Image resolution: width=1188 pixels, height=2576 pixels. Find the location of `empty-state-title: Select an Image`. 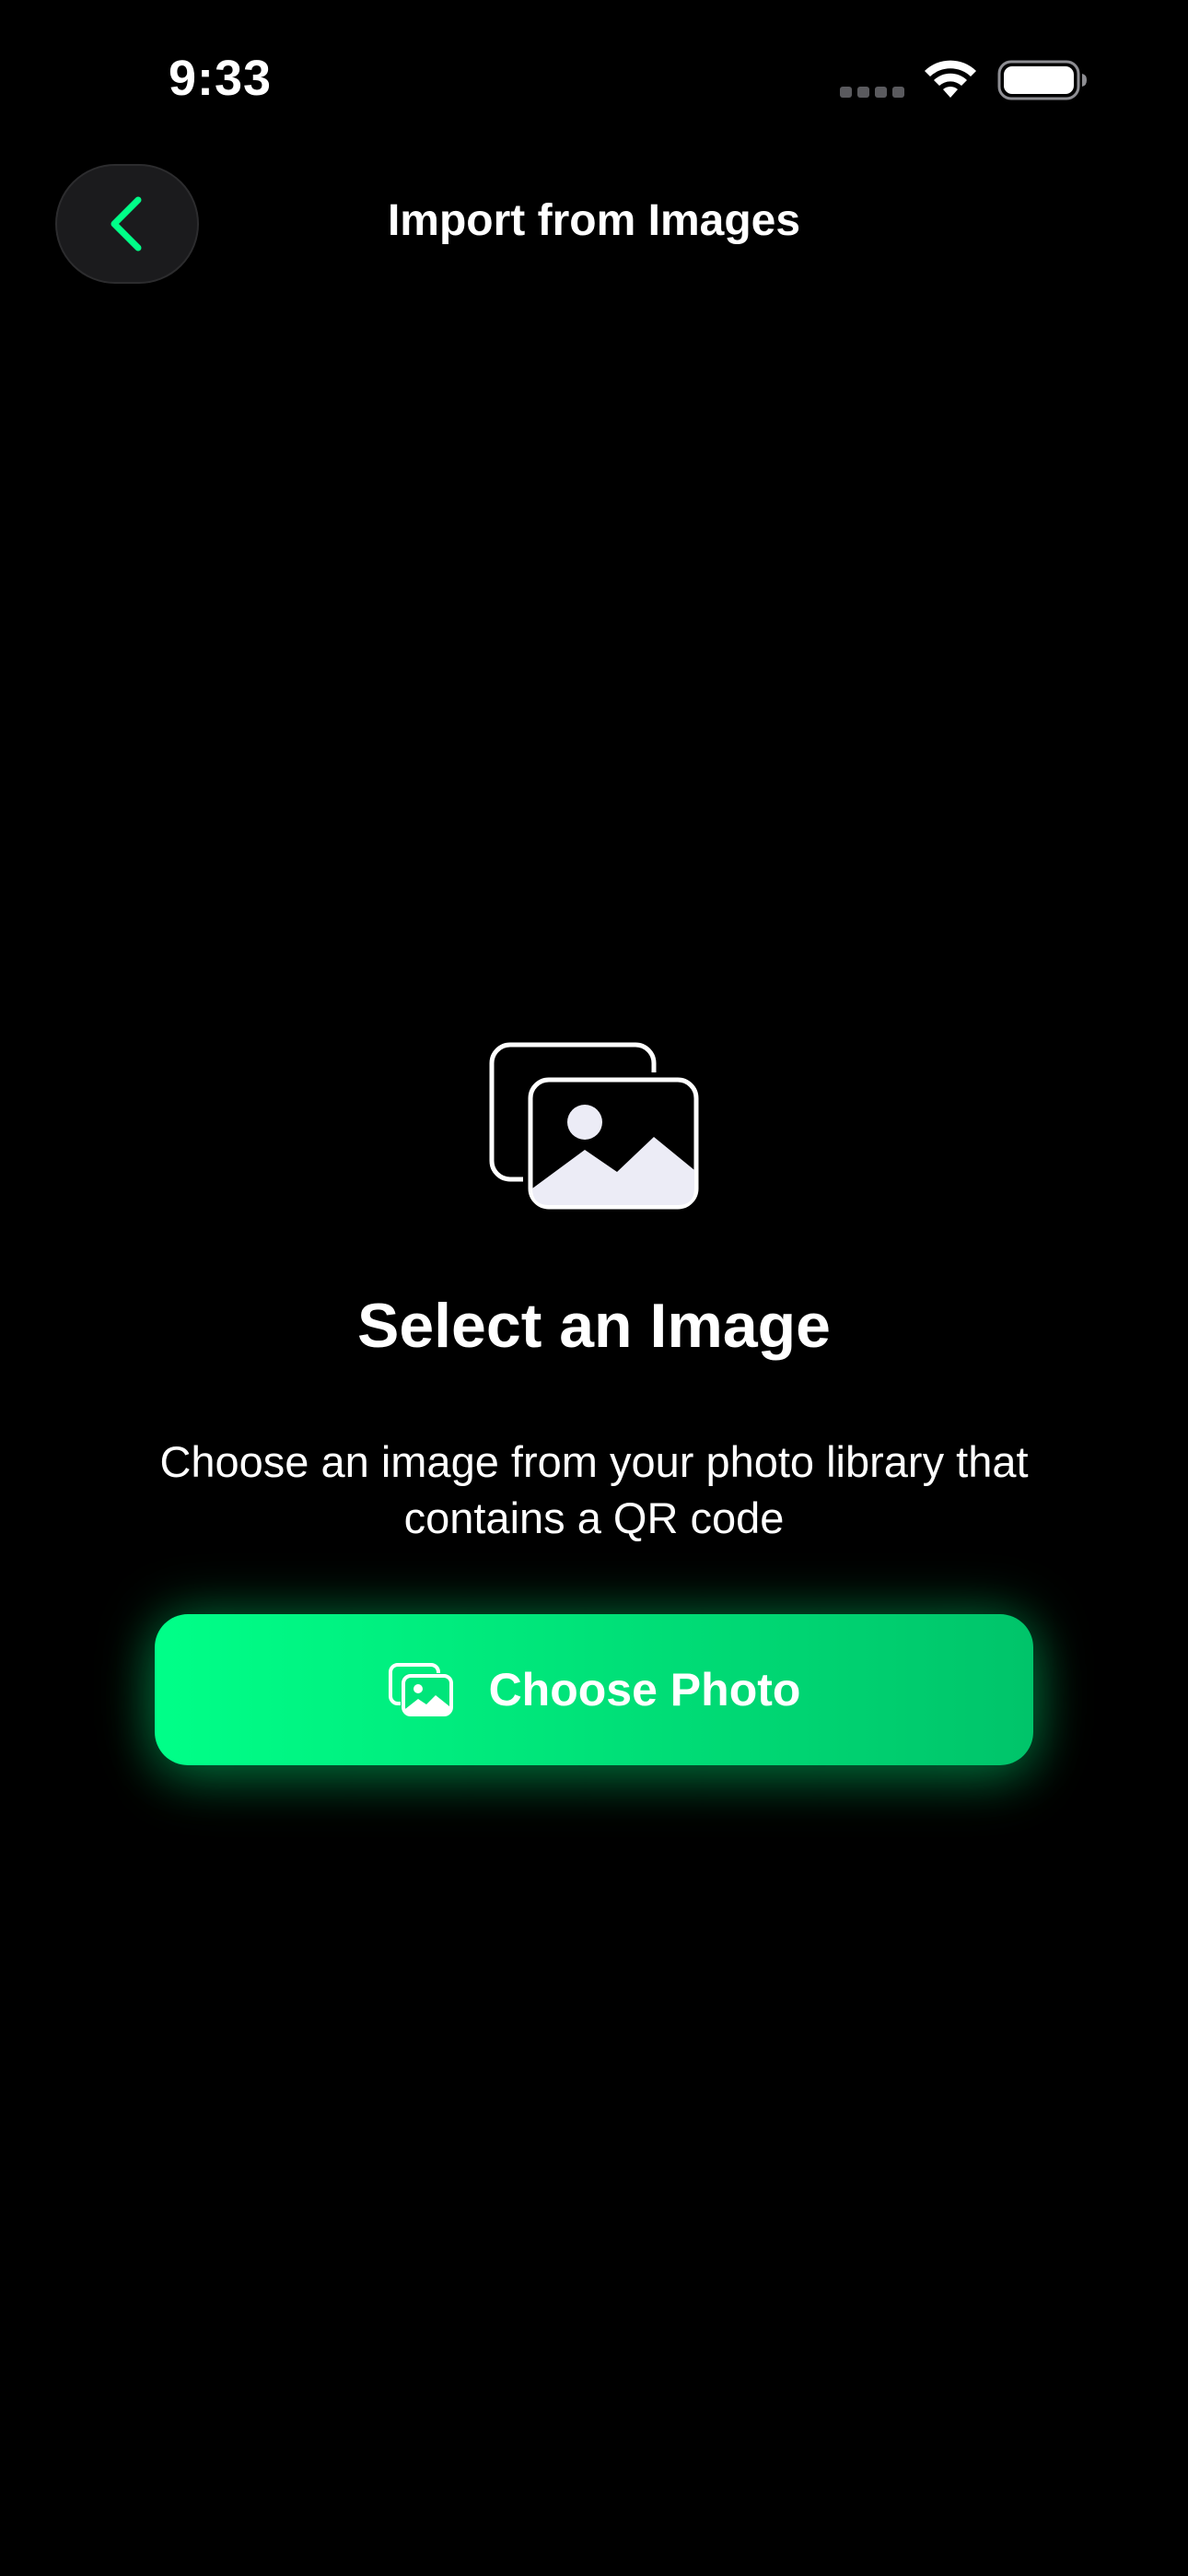

empty-state-title: Select an Image is located at coordinates (594, 1326).